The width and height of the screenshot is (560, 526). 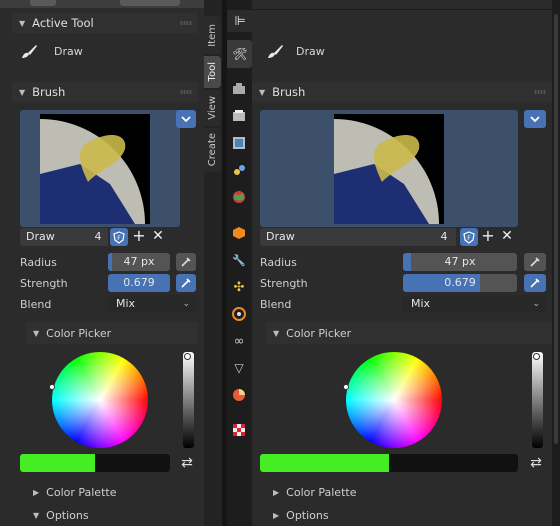 What do you see at coordinates (63, 23) in the screenshot?
I see `header-label: Active Tool` at bounding box center [63, 23].